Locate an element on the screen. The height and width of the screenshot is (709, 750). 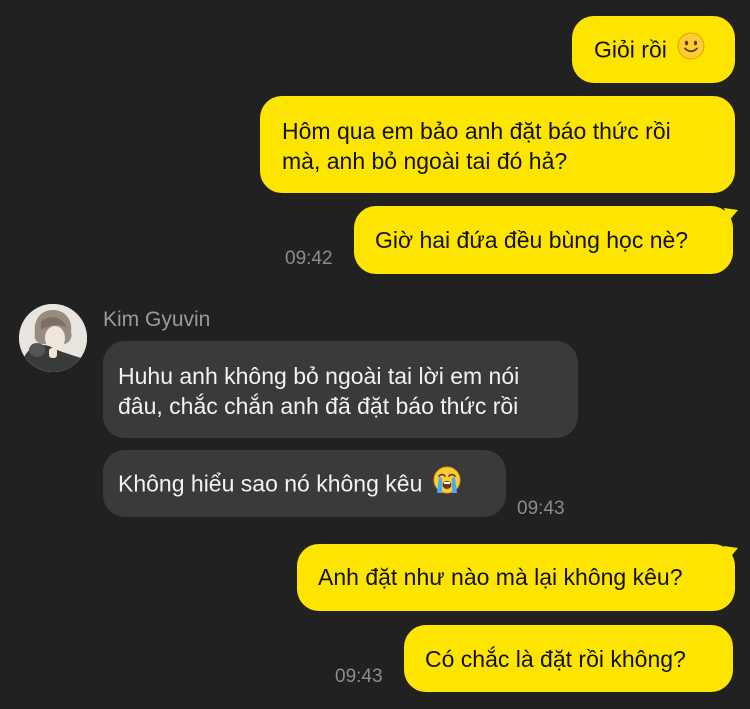
message-text-line: mà, anh bỏ ngoài tai đó hả? is located at coordinates (425, 161).